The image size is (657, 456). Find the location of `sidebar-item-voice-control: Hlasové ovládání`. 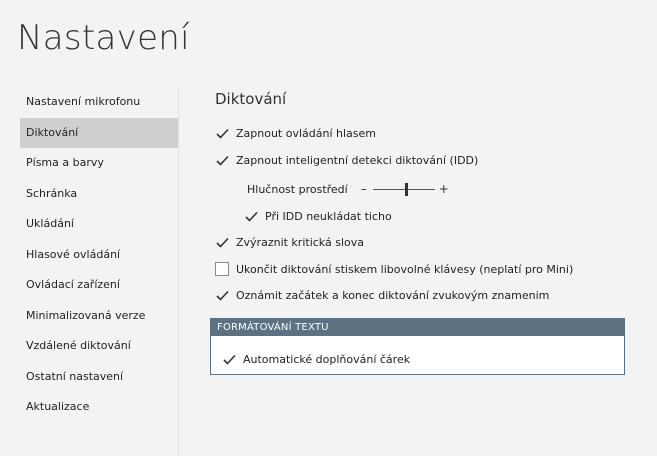

sidebar-item-voice-control: Hlasové ovládání is located at coordinates (99, 255).